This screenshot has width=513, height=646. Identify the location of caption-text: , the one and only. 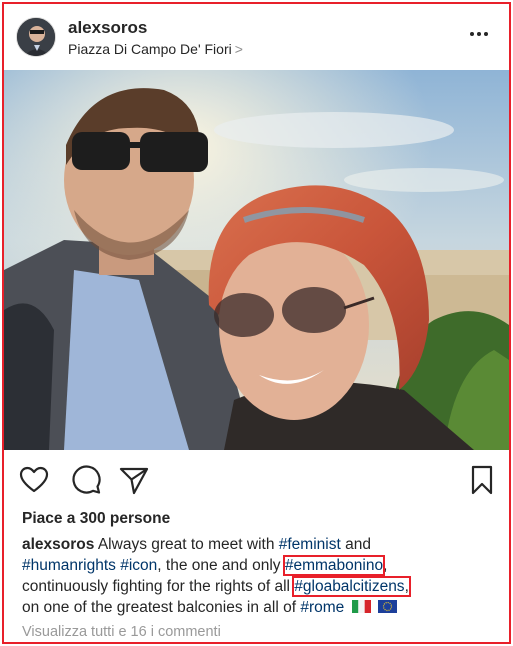
(221, 565).